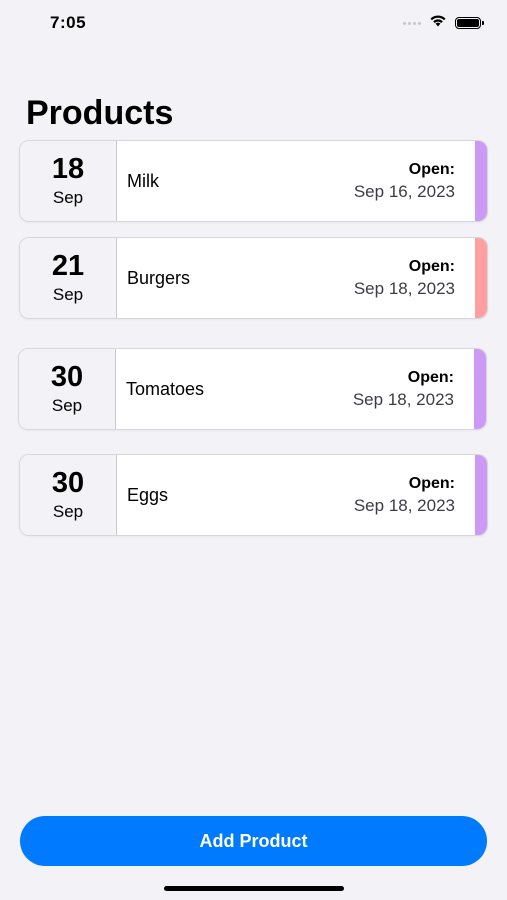 The height and width of the screenshot is (900, 507). I want to click on product-card: 18 Sep Milk Open: Sep 16, 2023, so click(253, 181).